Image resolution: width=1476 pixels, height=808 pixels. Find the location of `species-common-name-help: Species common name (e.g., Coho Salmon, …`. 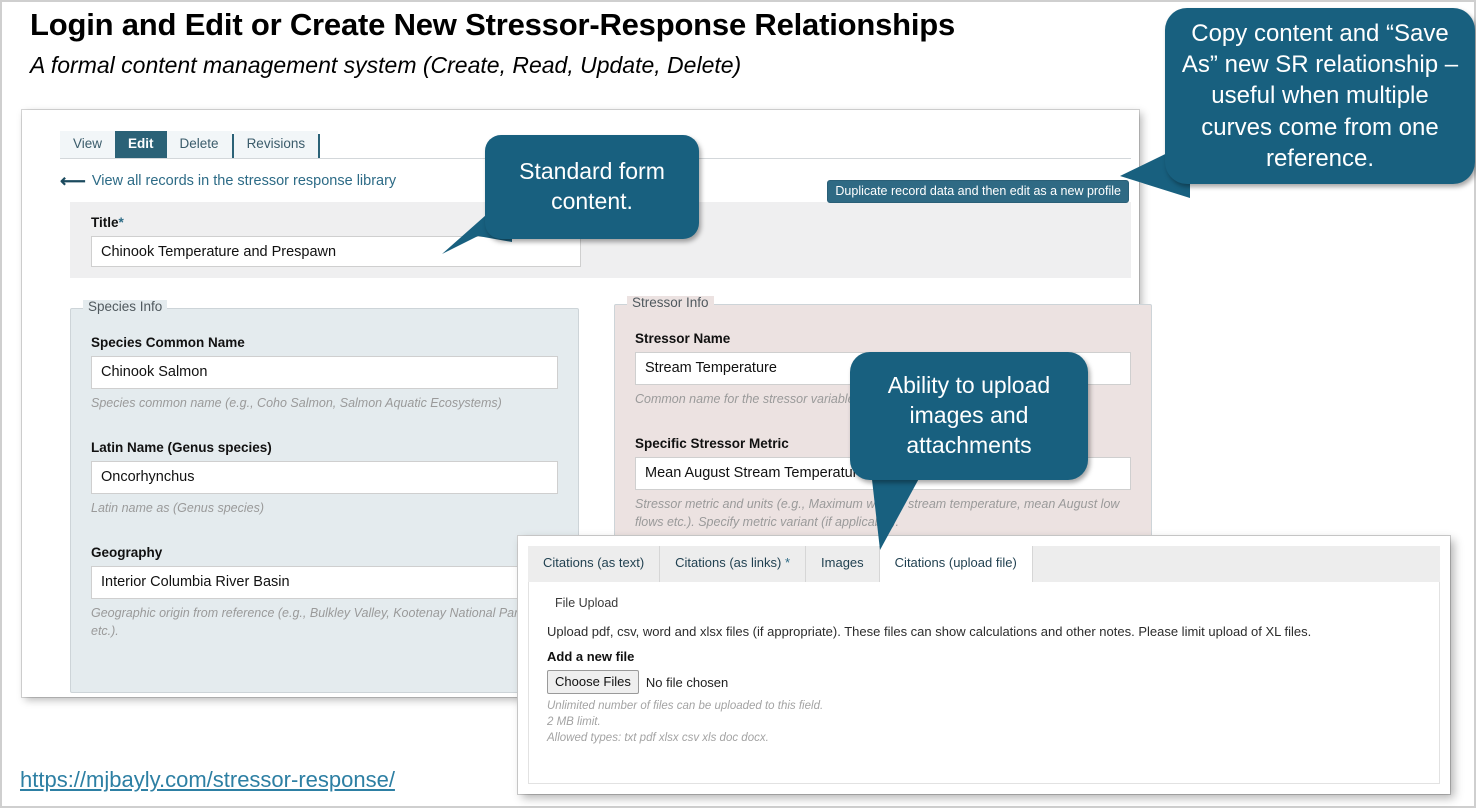

species-common-name-help: Species common name (e.g., Coho Salmon, … is located at coordinates (296, 403).